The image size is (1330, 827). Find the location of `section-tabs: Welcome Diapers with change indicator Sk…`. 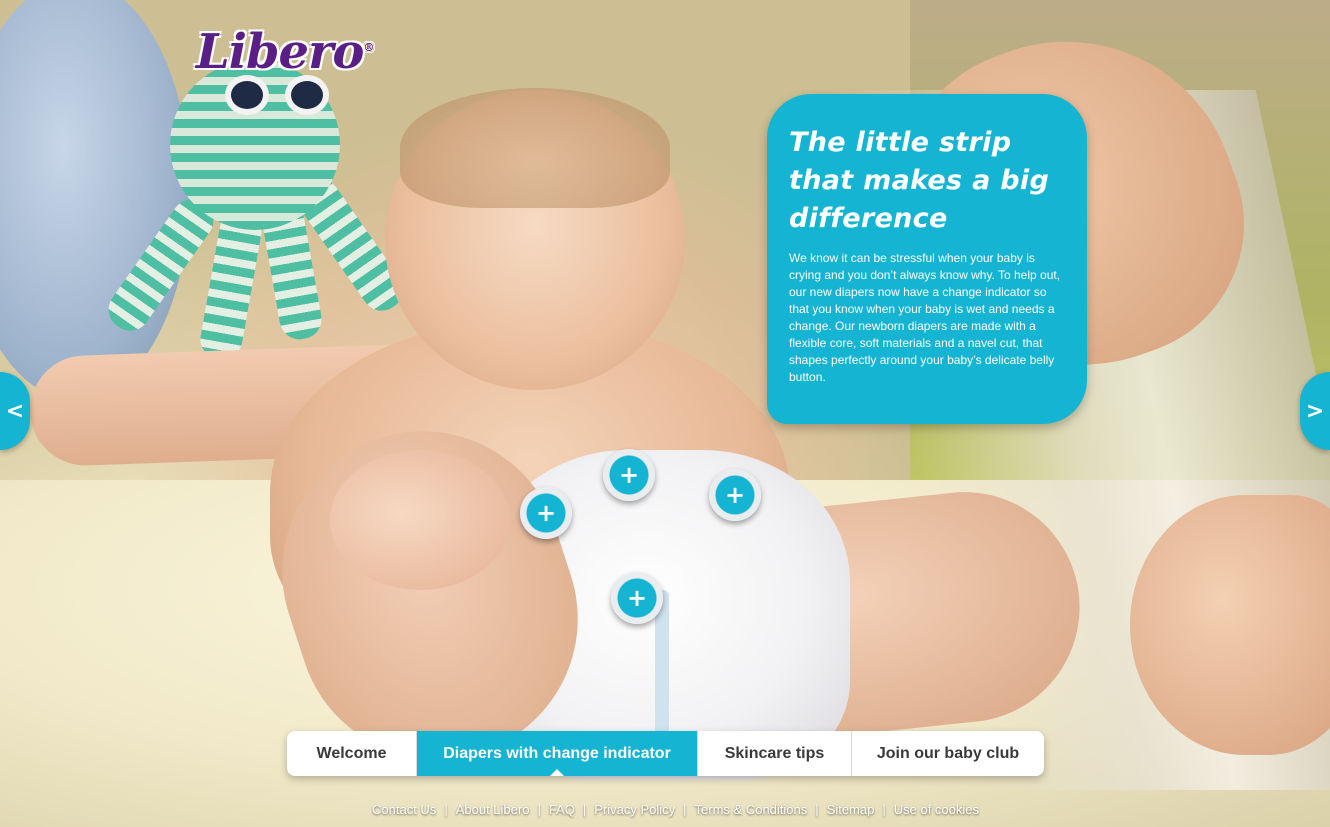

section-tabs: Welcome Diapers with change indicator Sk… is located at coordinates (665, 753).